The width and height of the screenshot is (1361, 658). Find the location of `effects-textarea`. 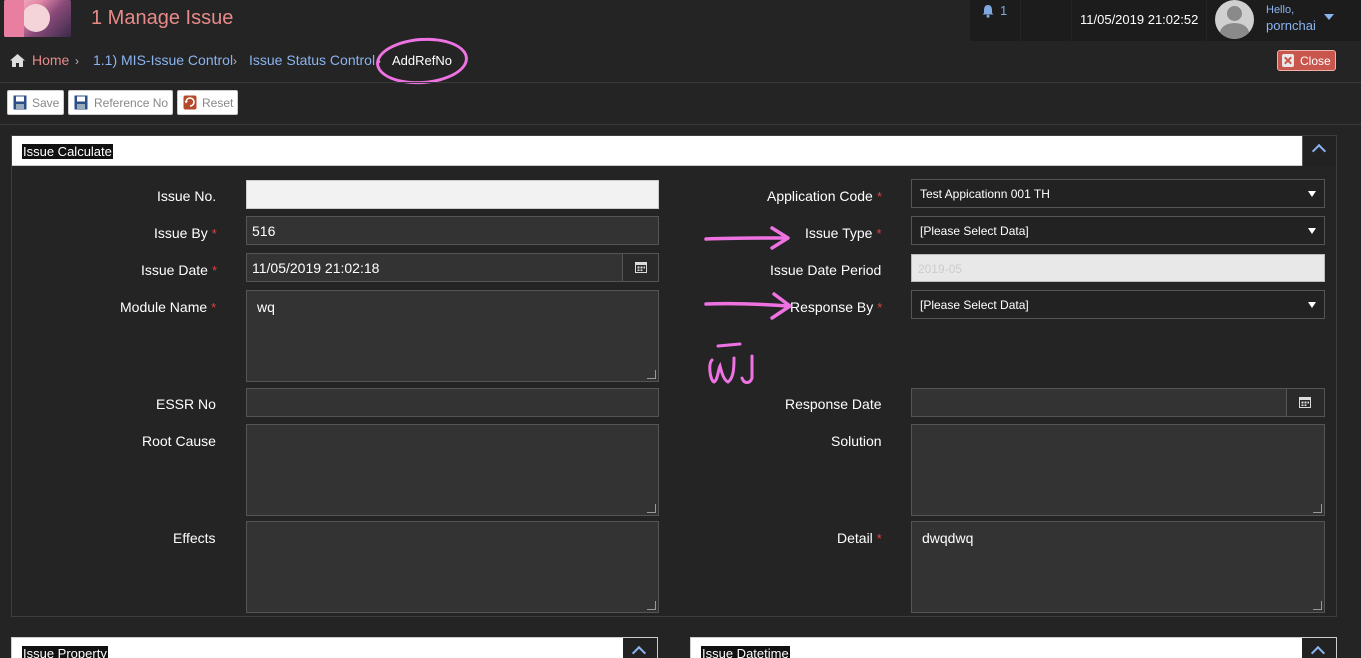

effects-textarea is located at coordinates (452, 567).